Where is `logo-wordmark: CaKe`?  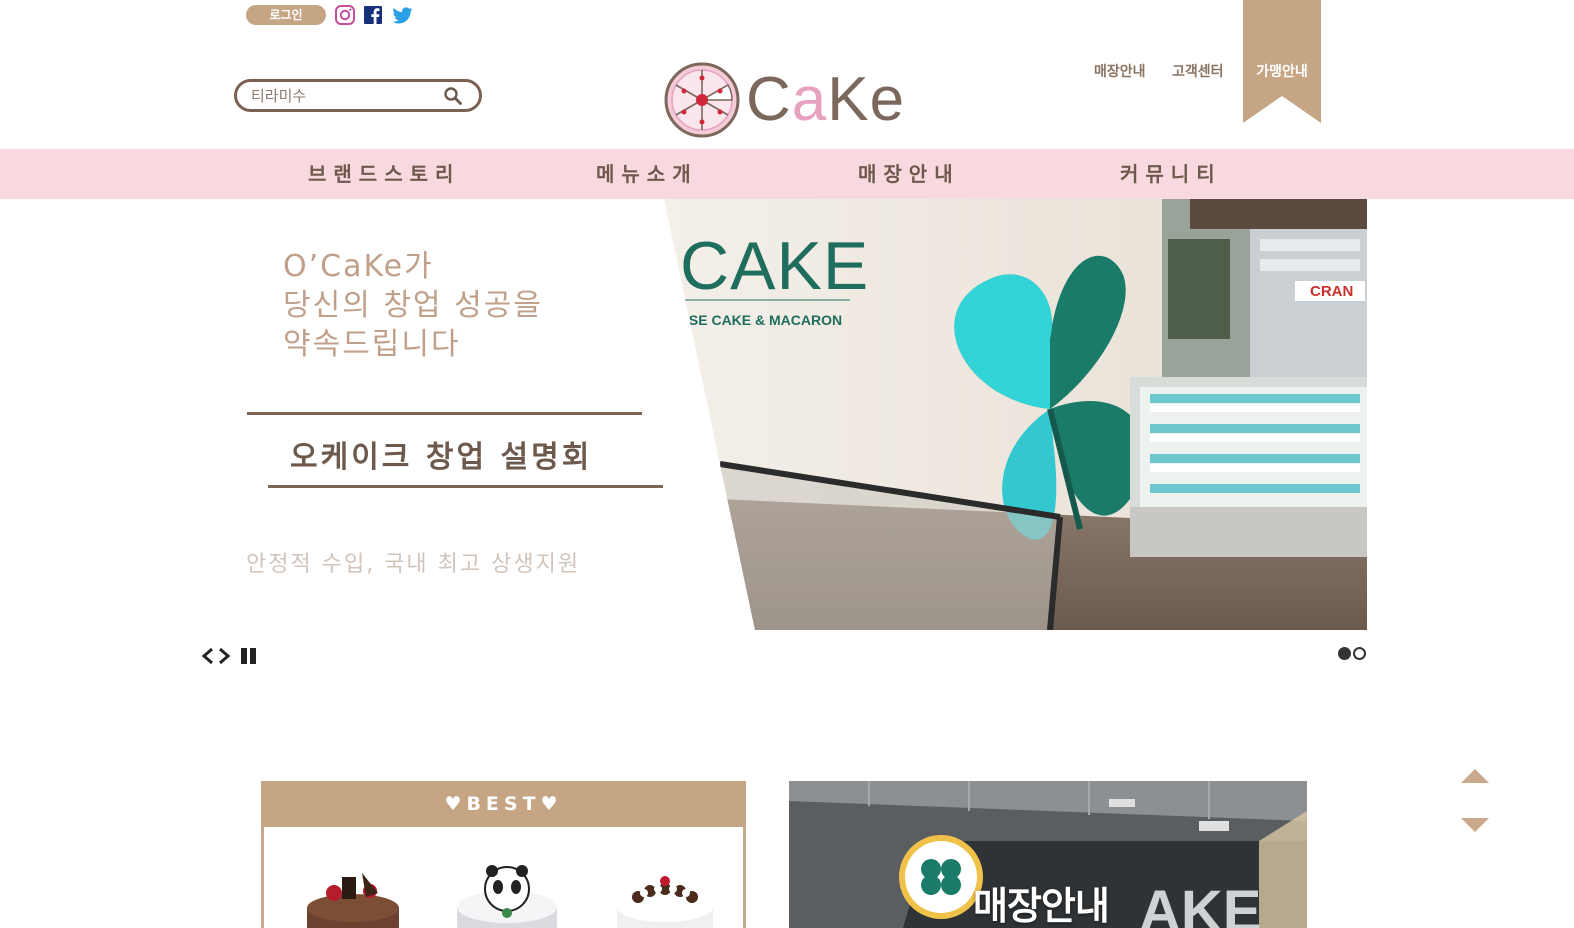
logo-wordmark: CaKe is located at coordinates (825, 100).